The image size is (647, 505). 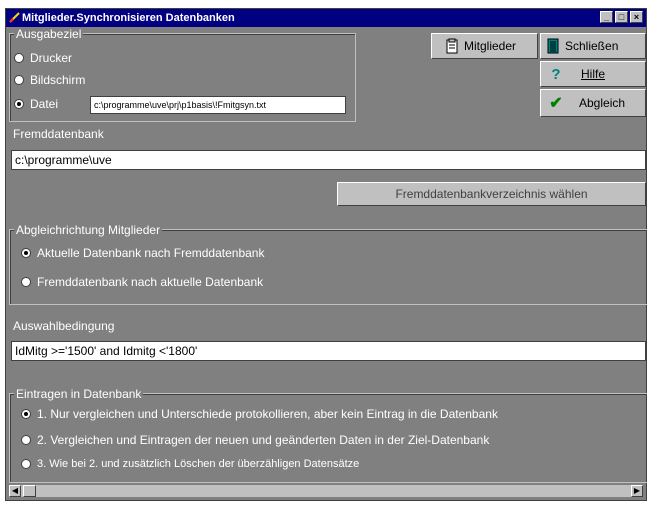 What do you see at coordinates (606, 17) in the screenshot?
I see `minimize-button: _` at bounding box center [606, 17].